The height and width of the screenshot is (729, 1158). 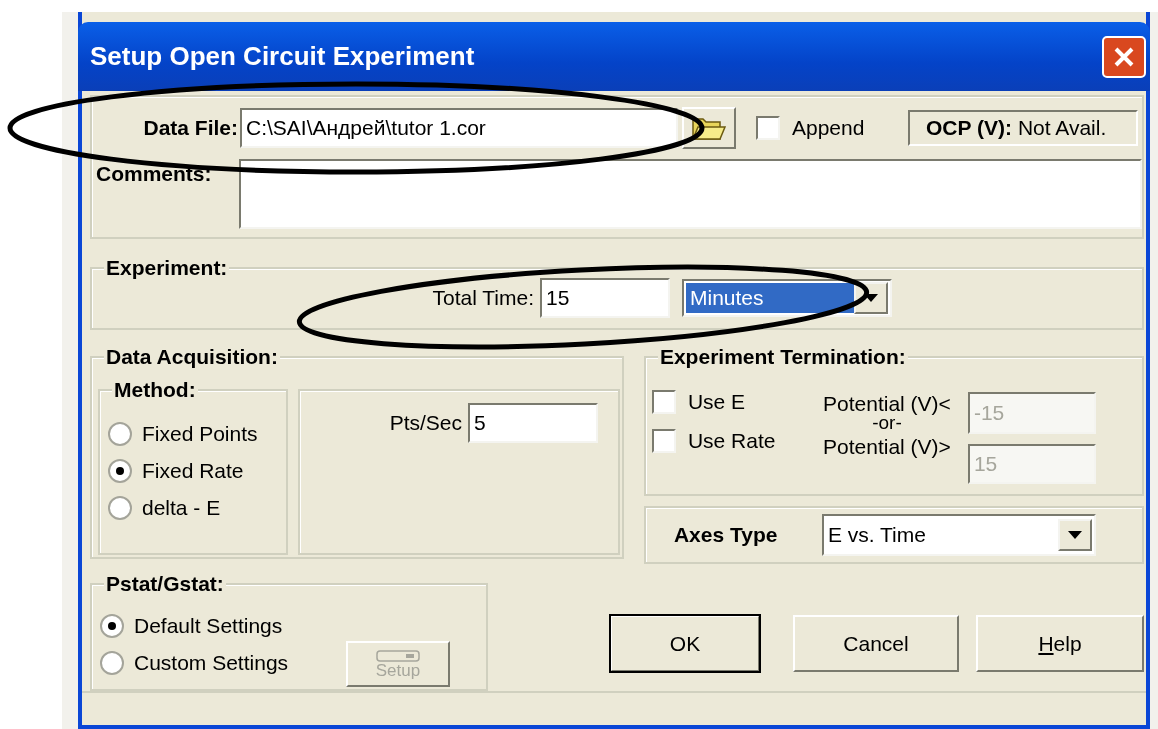 I want to click on field-label: Potential (V)<, so click(x=887, y=404).